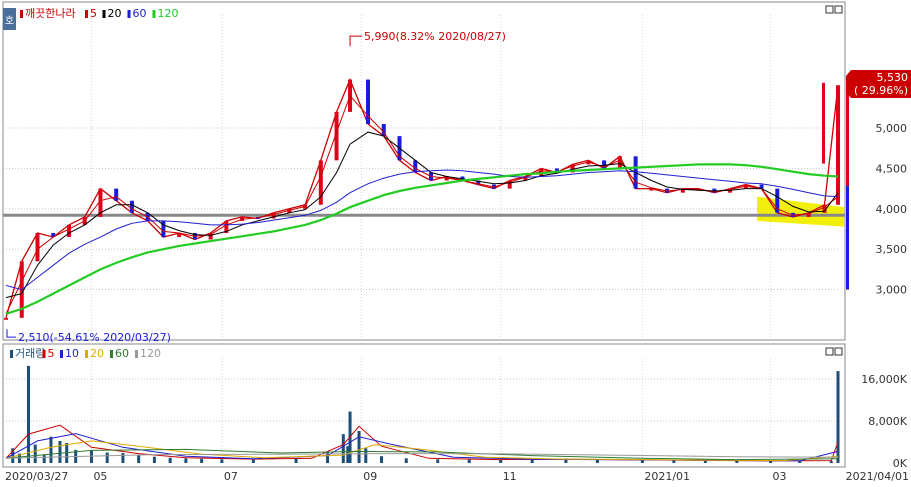 This screenshot has width=911, height=487. I want to click on price-tick-label: 4,000, so click(892, 209).